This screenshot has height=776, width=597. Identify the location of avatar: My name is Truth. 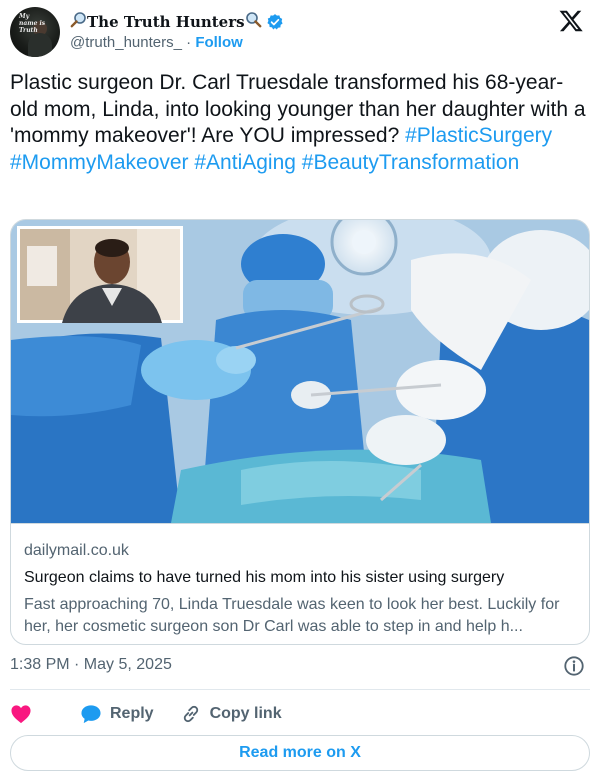
(35, 32).